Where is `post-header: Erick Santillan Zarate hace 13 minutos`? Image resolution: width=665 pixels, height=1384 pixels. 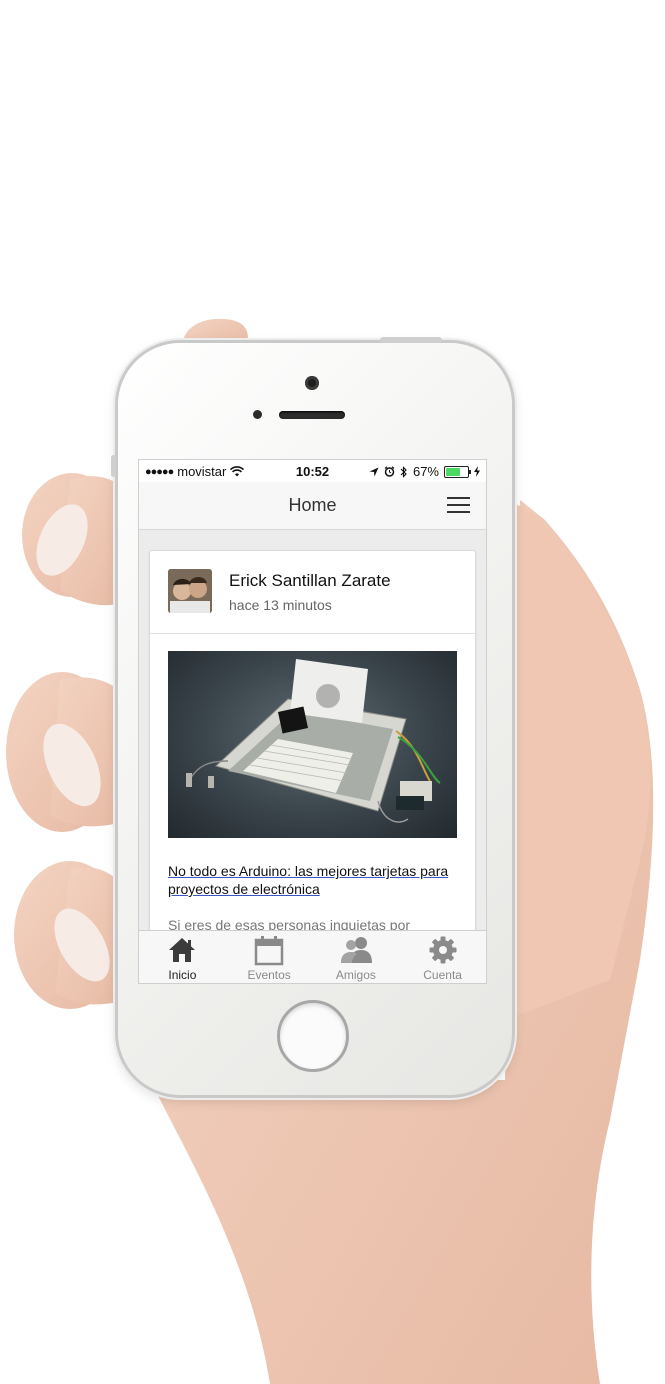
post-header: Erick Santillan Zarate hace 13 minutos is located at coordinates (312, 592).